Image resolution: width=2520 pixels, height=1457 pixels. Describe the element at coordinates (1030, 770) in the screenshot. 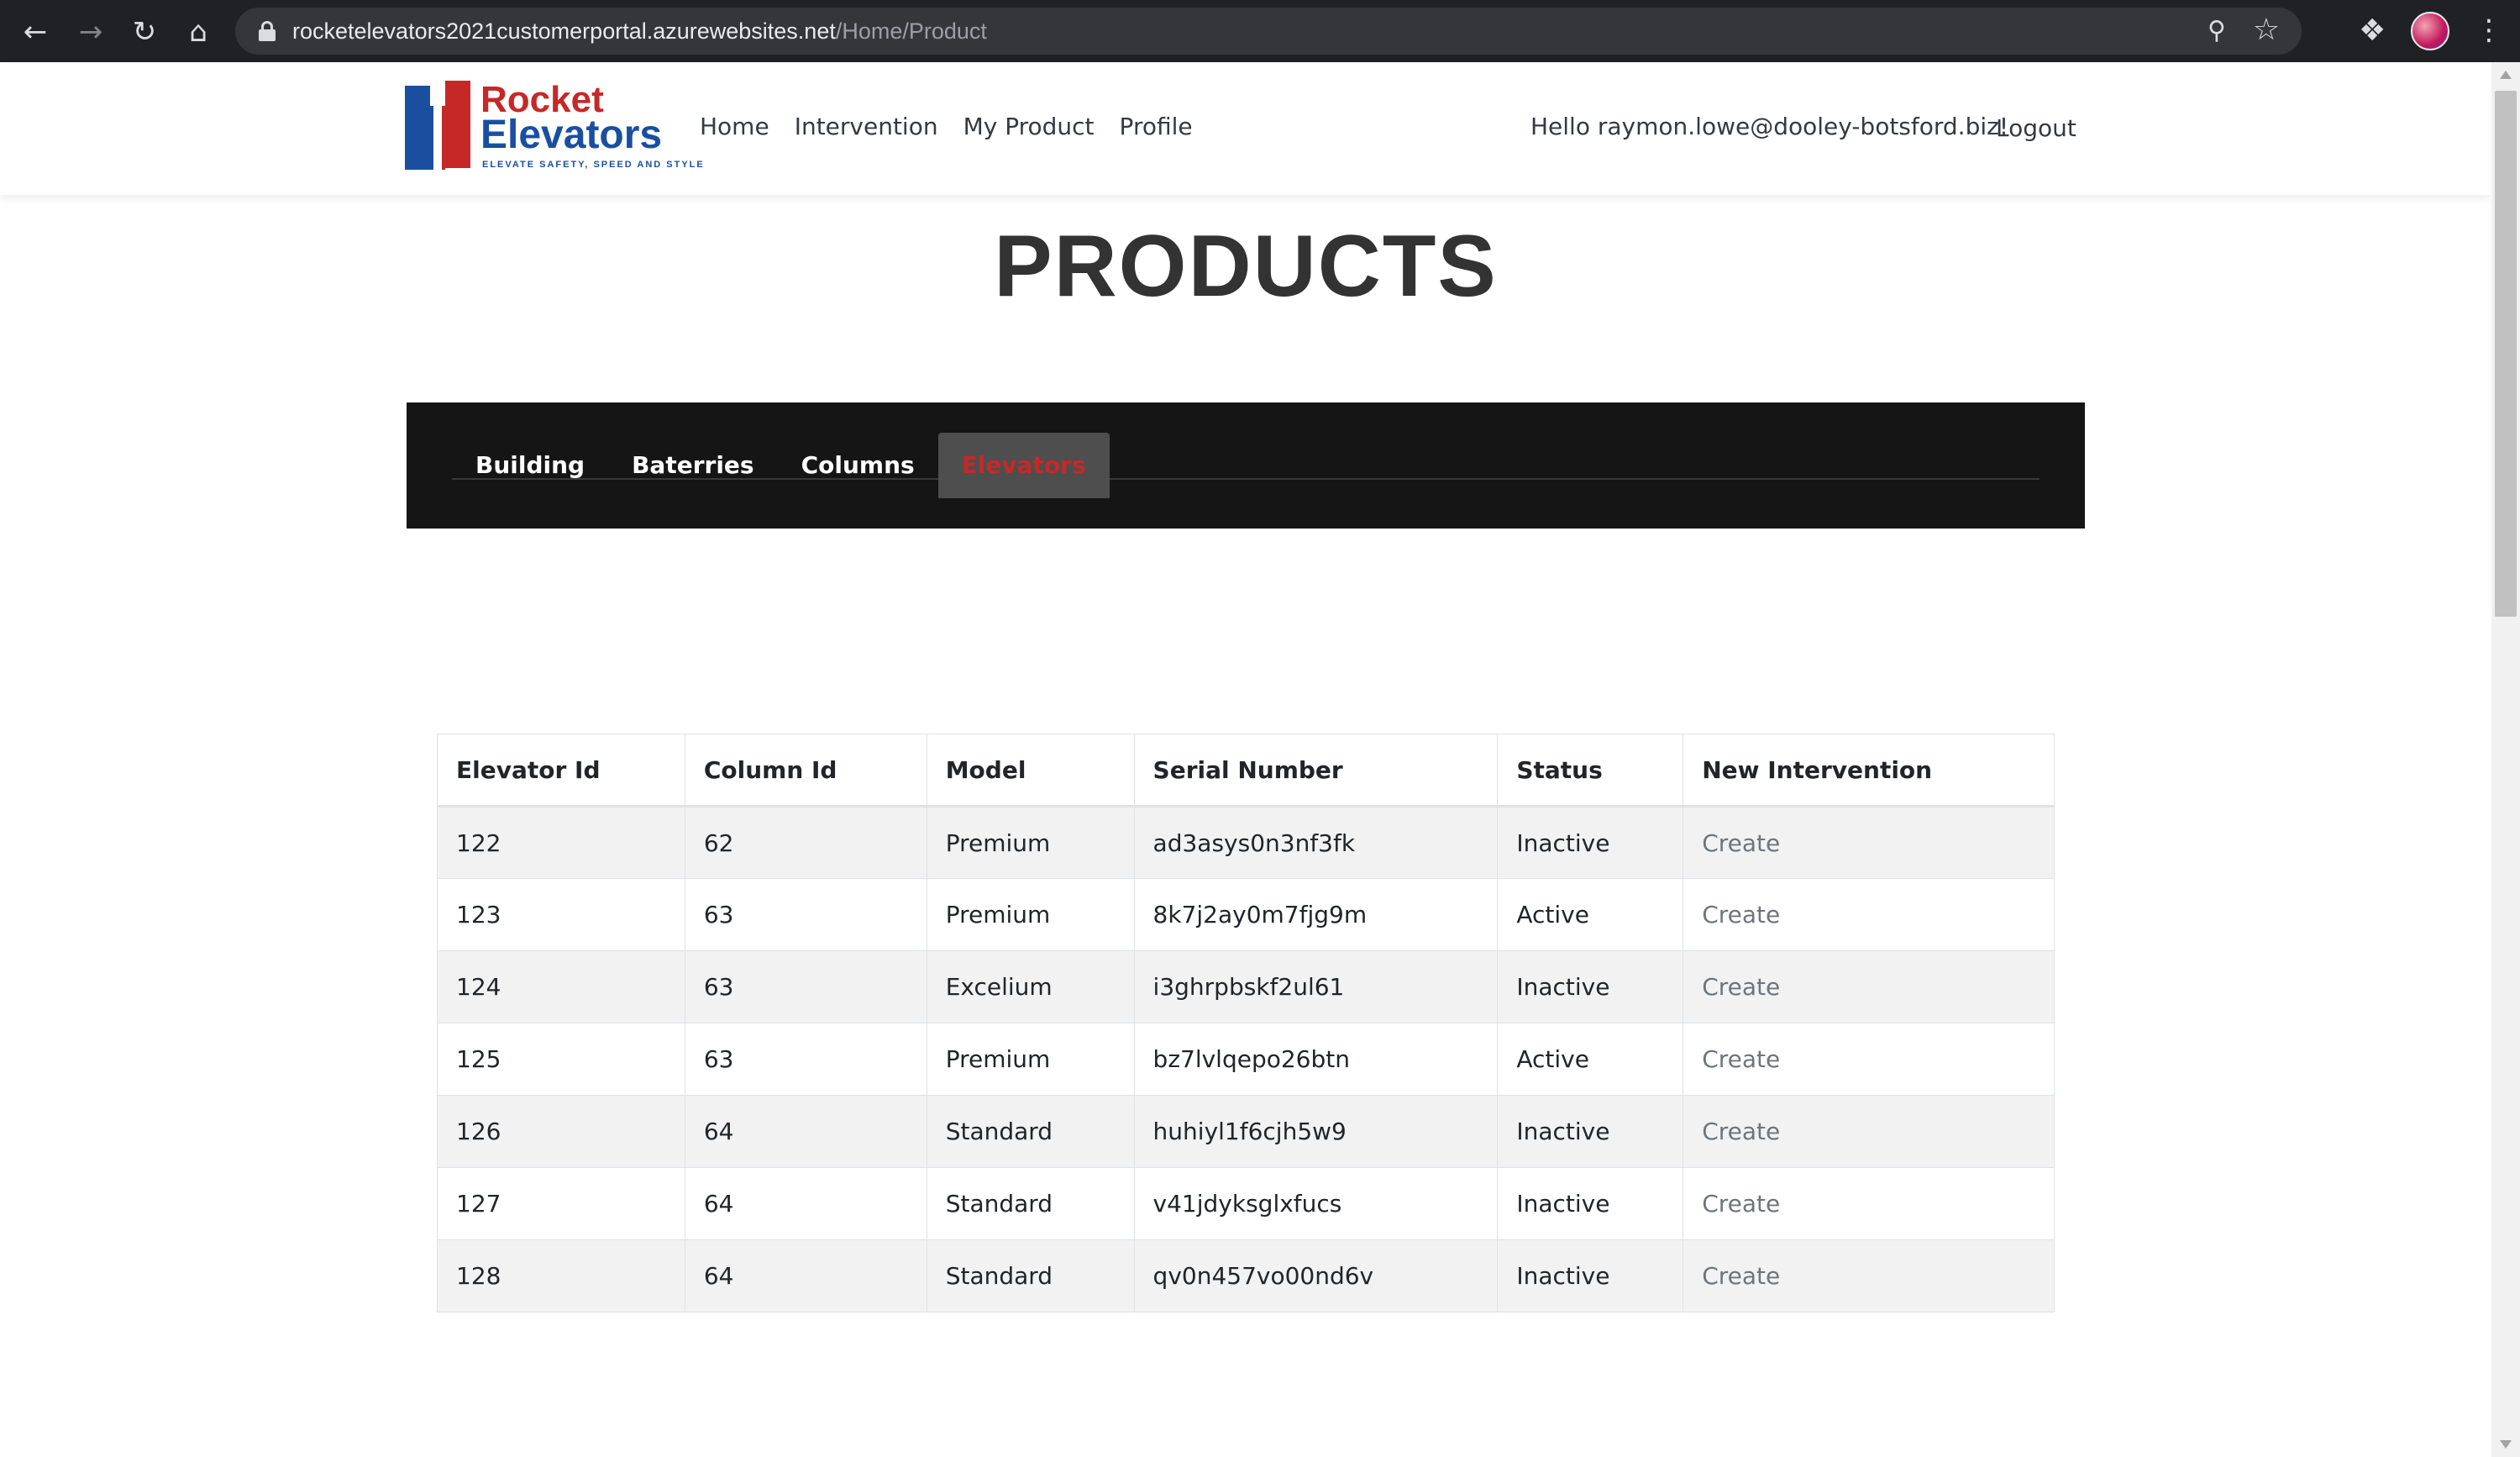

I see `column-header-model: Model` at that location.